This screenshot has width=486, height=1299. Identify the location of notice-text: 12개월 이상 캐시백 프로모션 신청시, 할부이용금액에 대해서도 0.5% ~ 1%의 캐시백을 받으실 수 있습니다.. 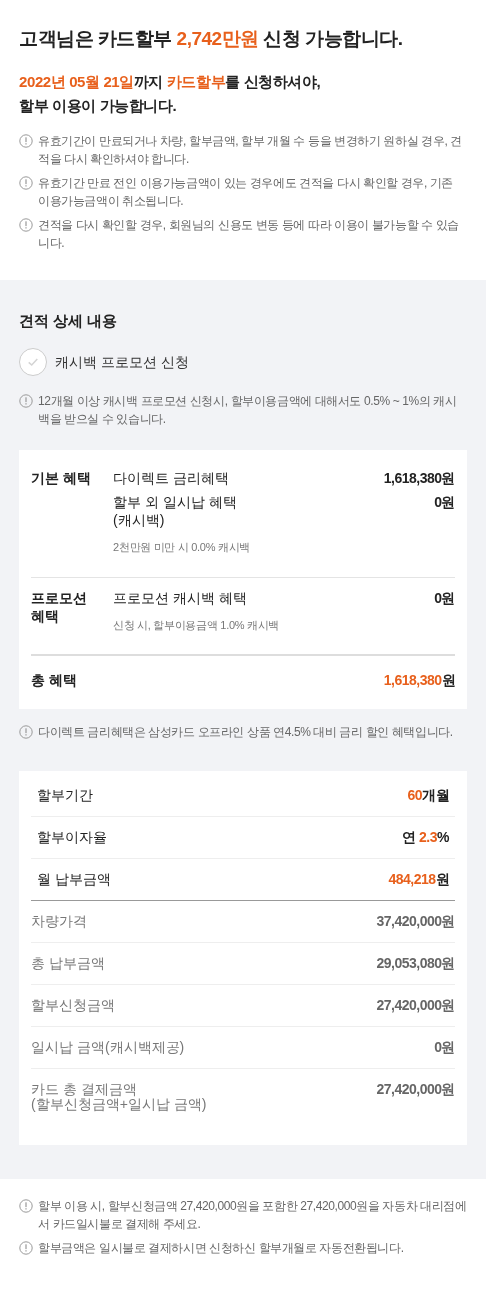
(248, 410).